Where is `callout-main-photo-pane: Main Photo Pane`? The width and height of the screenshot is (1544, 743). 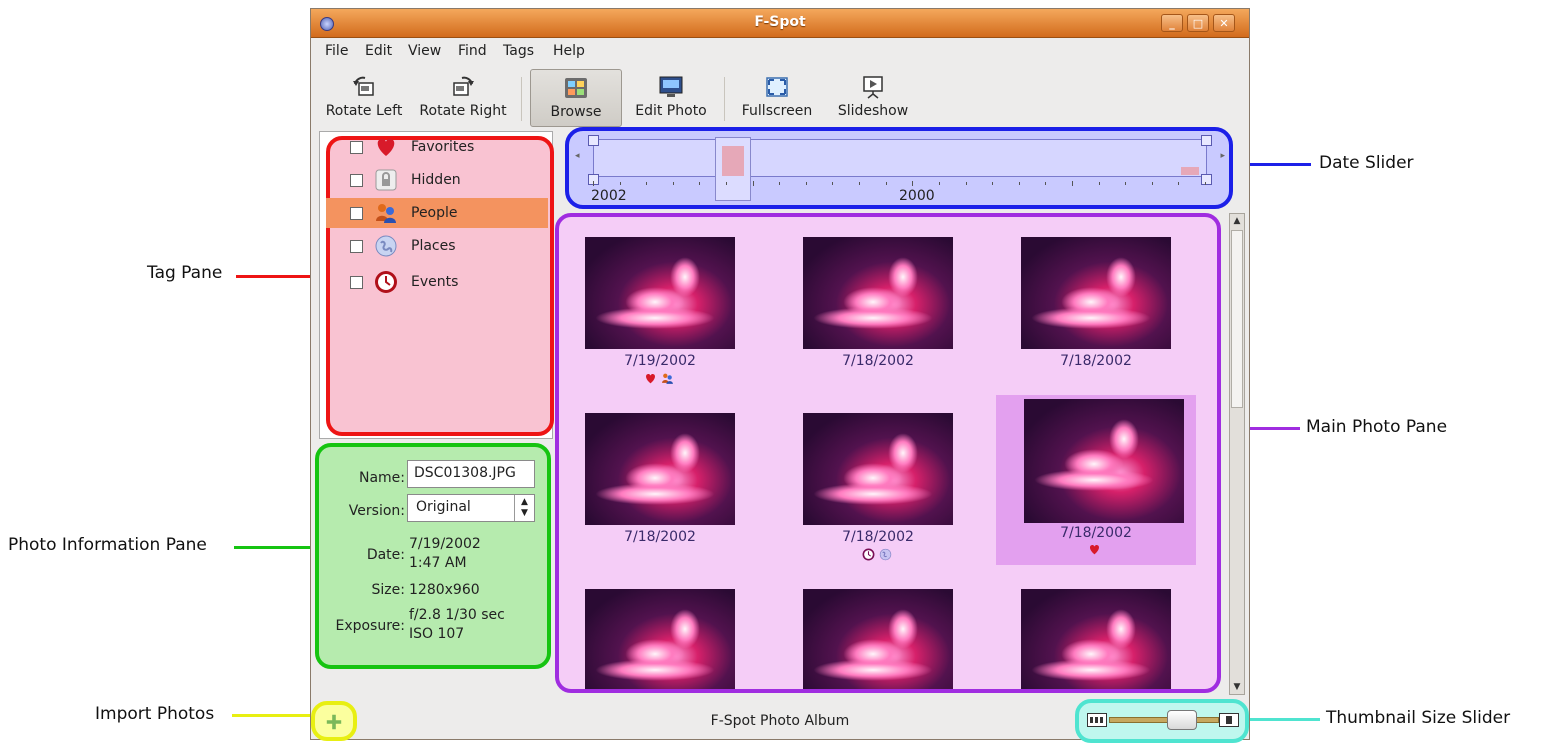 callout-main-photo-pane: Main Photo Pane is located at coordinates (1377, 427).